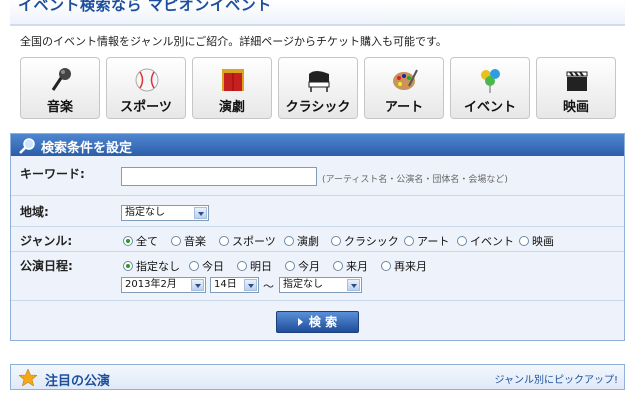  What do you see at coordinates (34, 212) in the screenshot?
I see `region-label: 地域:` at bounding box center [34, 212].